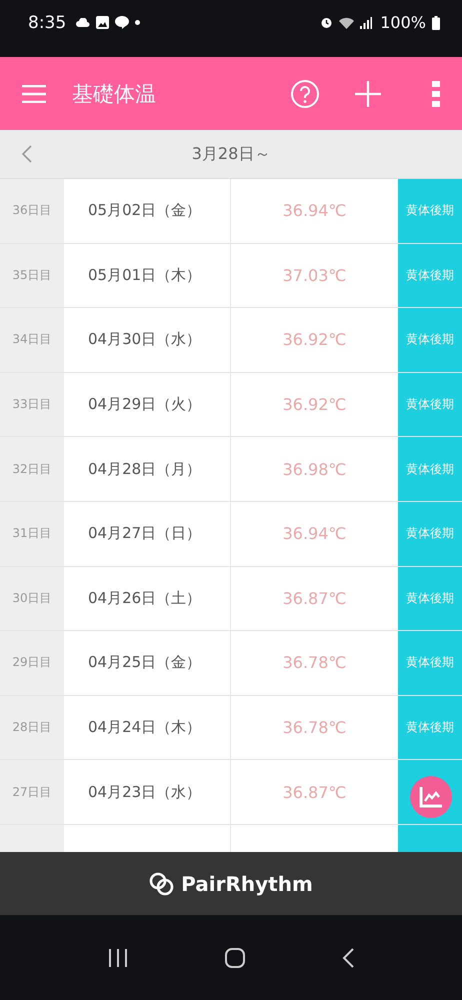  I want to click on add-button, so click(368, 94).